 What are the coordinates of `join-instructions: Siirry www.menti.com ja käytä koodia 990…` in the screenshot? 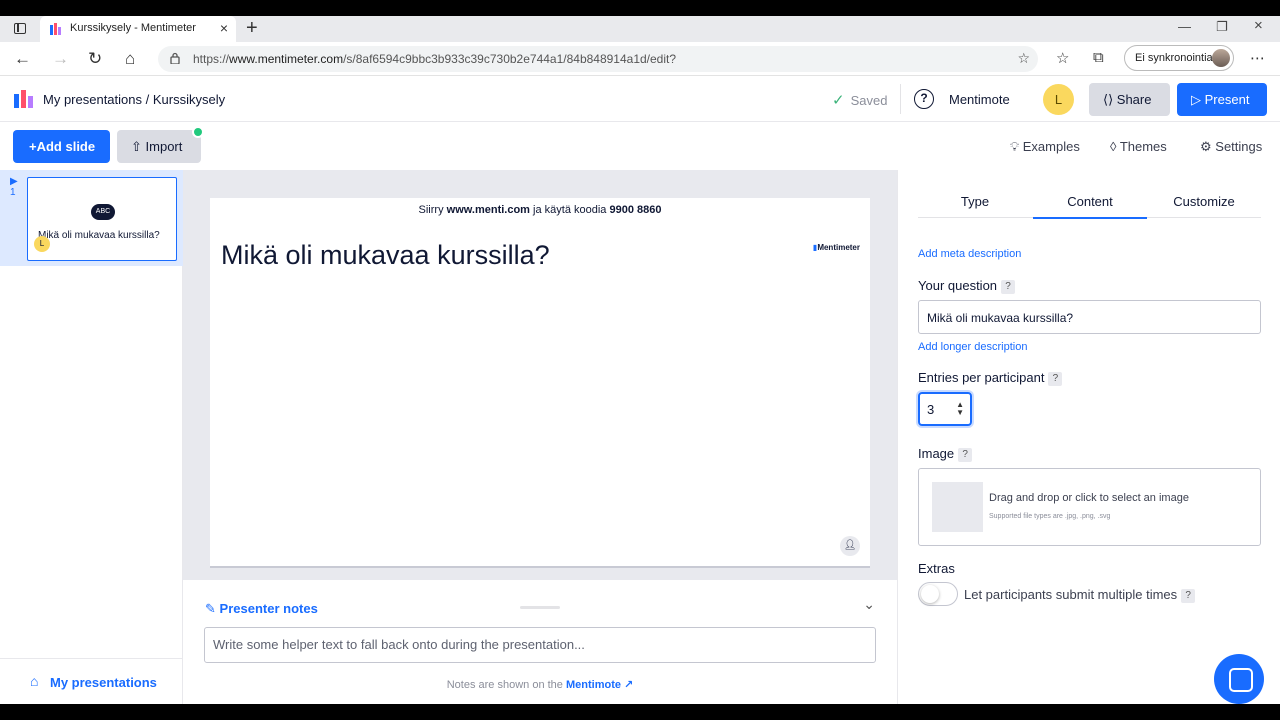 It's located at (540, 210).